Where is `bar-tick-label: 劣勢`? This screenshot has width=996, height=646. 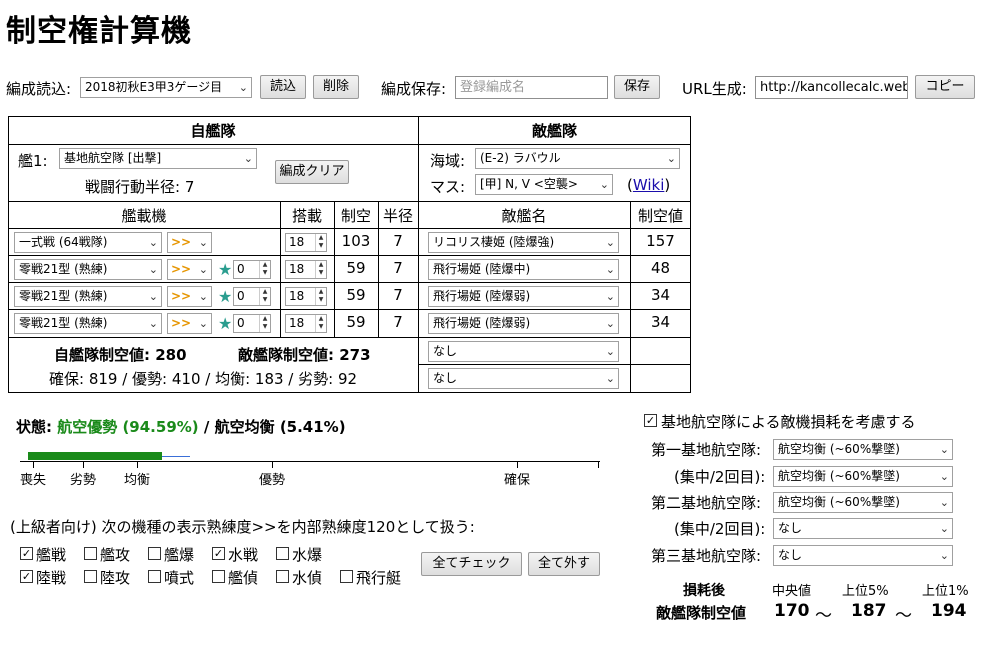
bar-tick-label: 劣勢 is located at coordinates (83, 480).